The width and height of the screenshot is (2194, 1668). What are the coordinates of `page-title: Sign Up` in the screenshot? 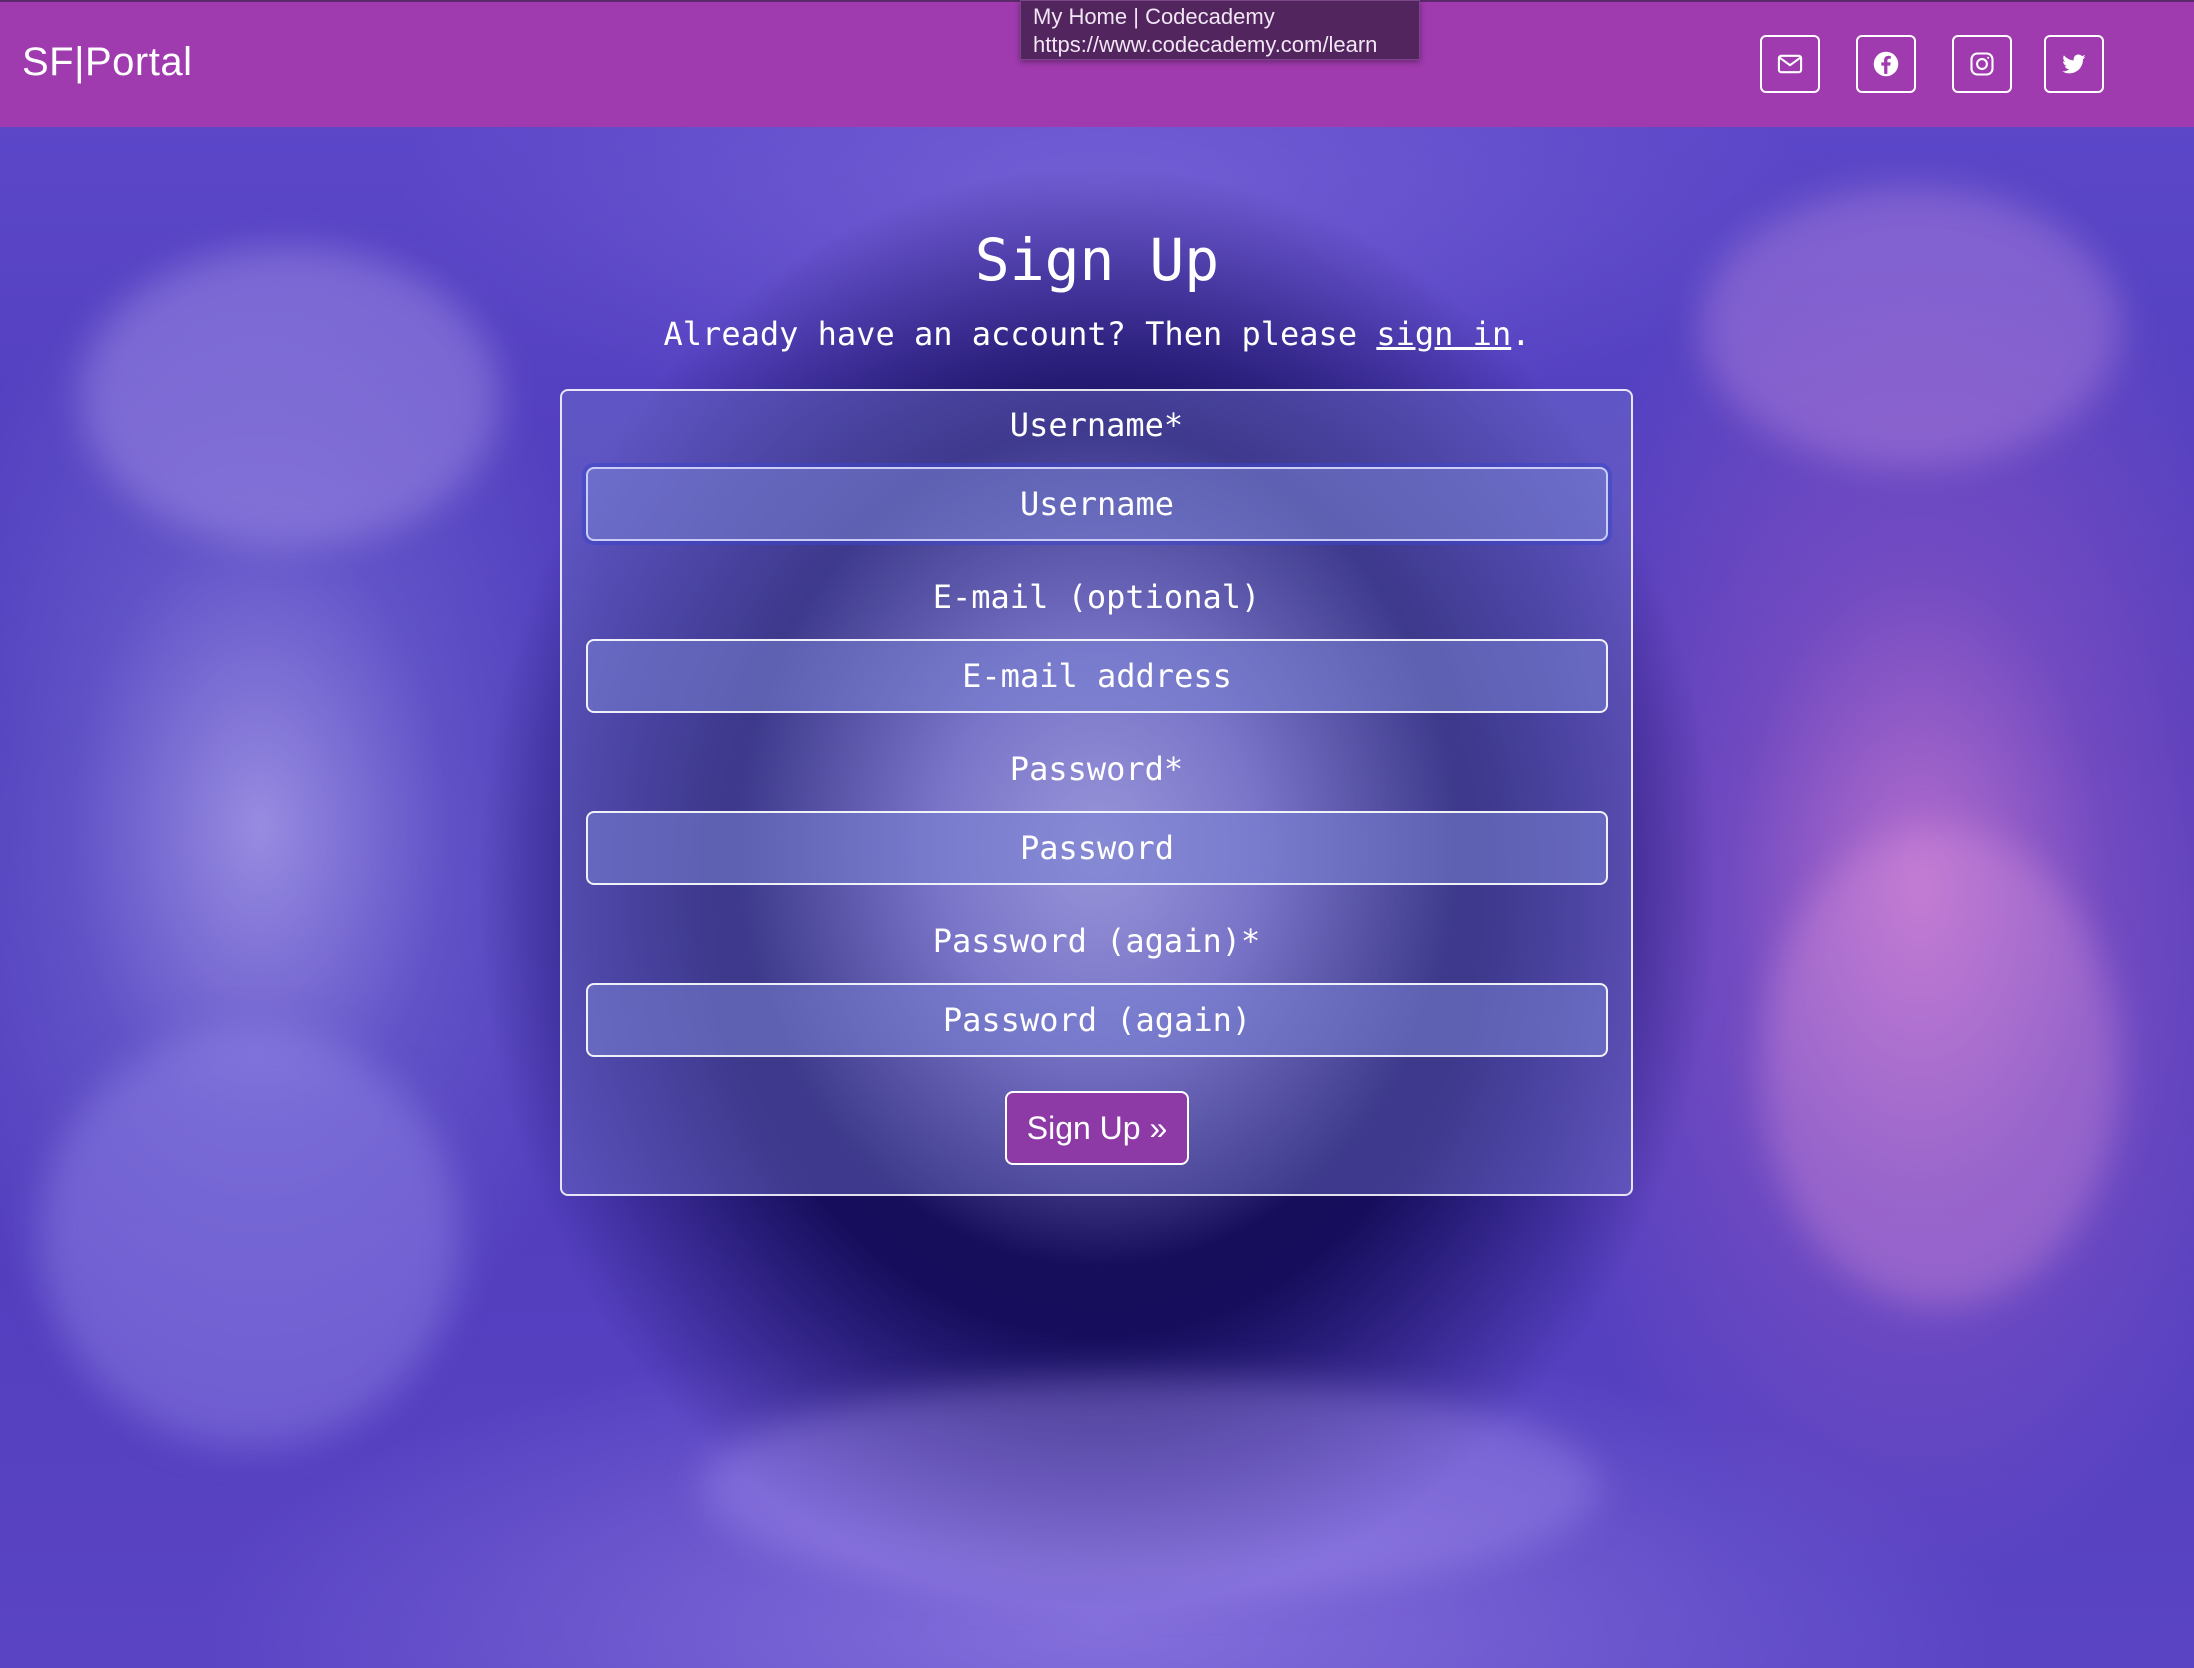 It's located at (1097, 260).